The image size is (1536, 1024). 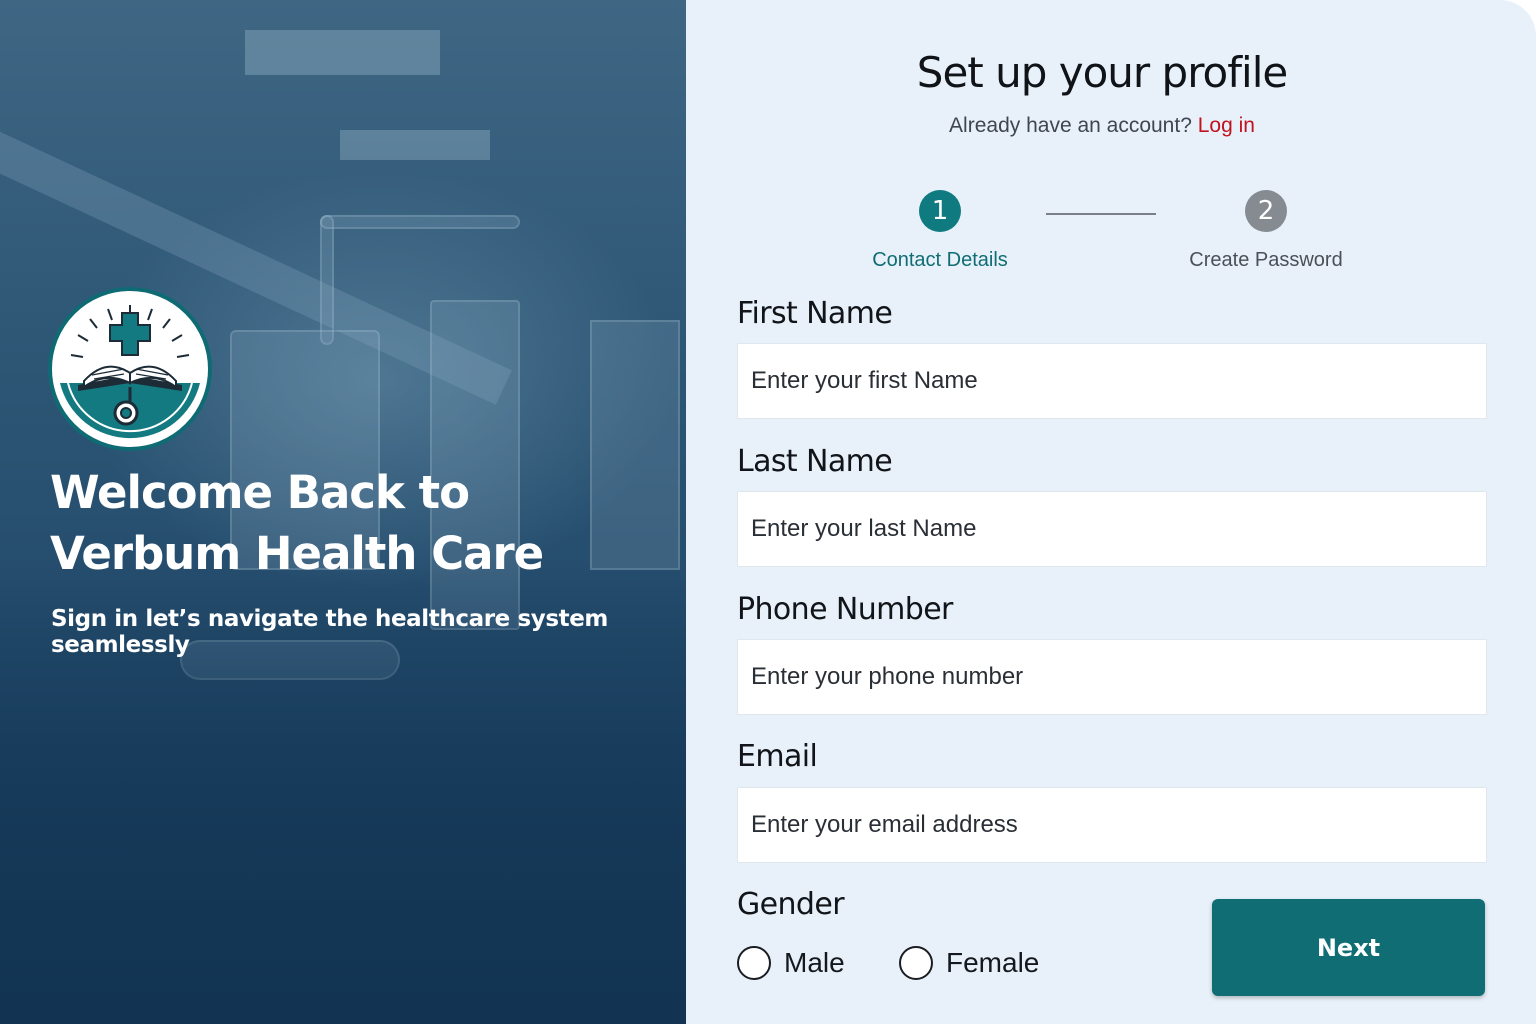 I want to click on last-name-input, so click(x=1112, y=529).